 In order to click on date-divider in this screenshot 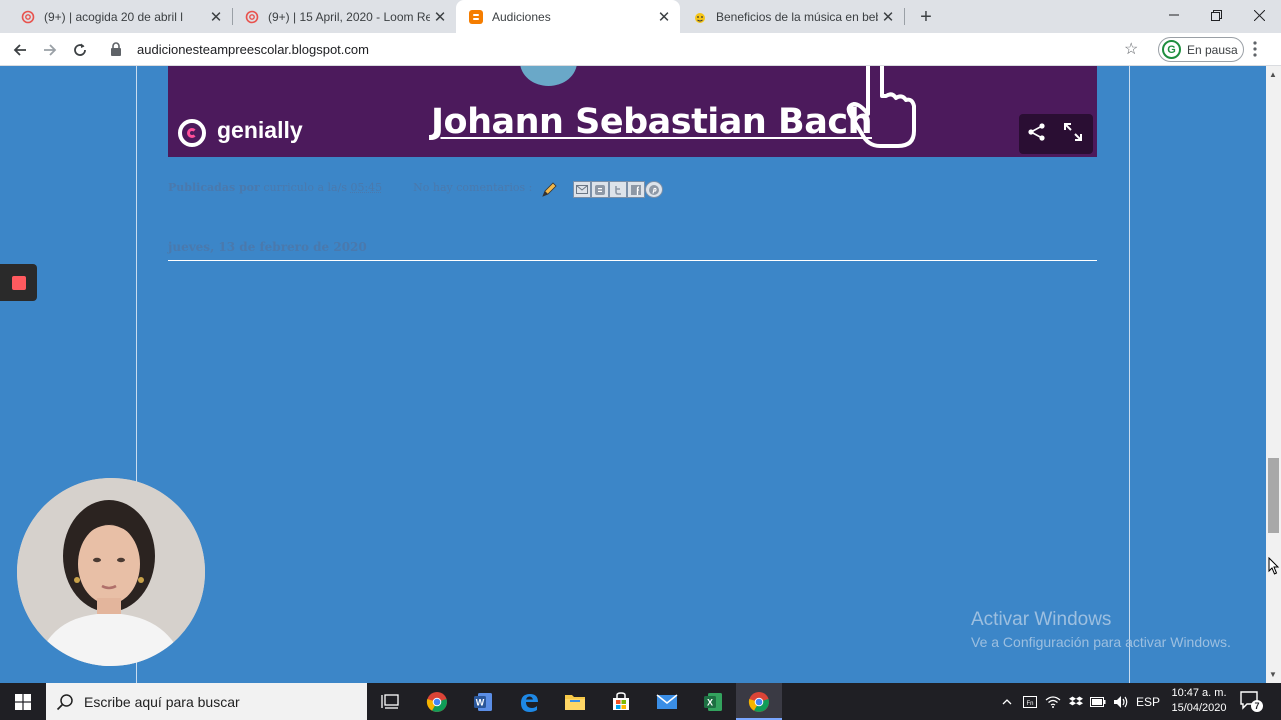, I will do `click(632, 260)`.